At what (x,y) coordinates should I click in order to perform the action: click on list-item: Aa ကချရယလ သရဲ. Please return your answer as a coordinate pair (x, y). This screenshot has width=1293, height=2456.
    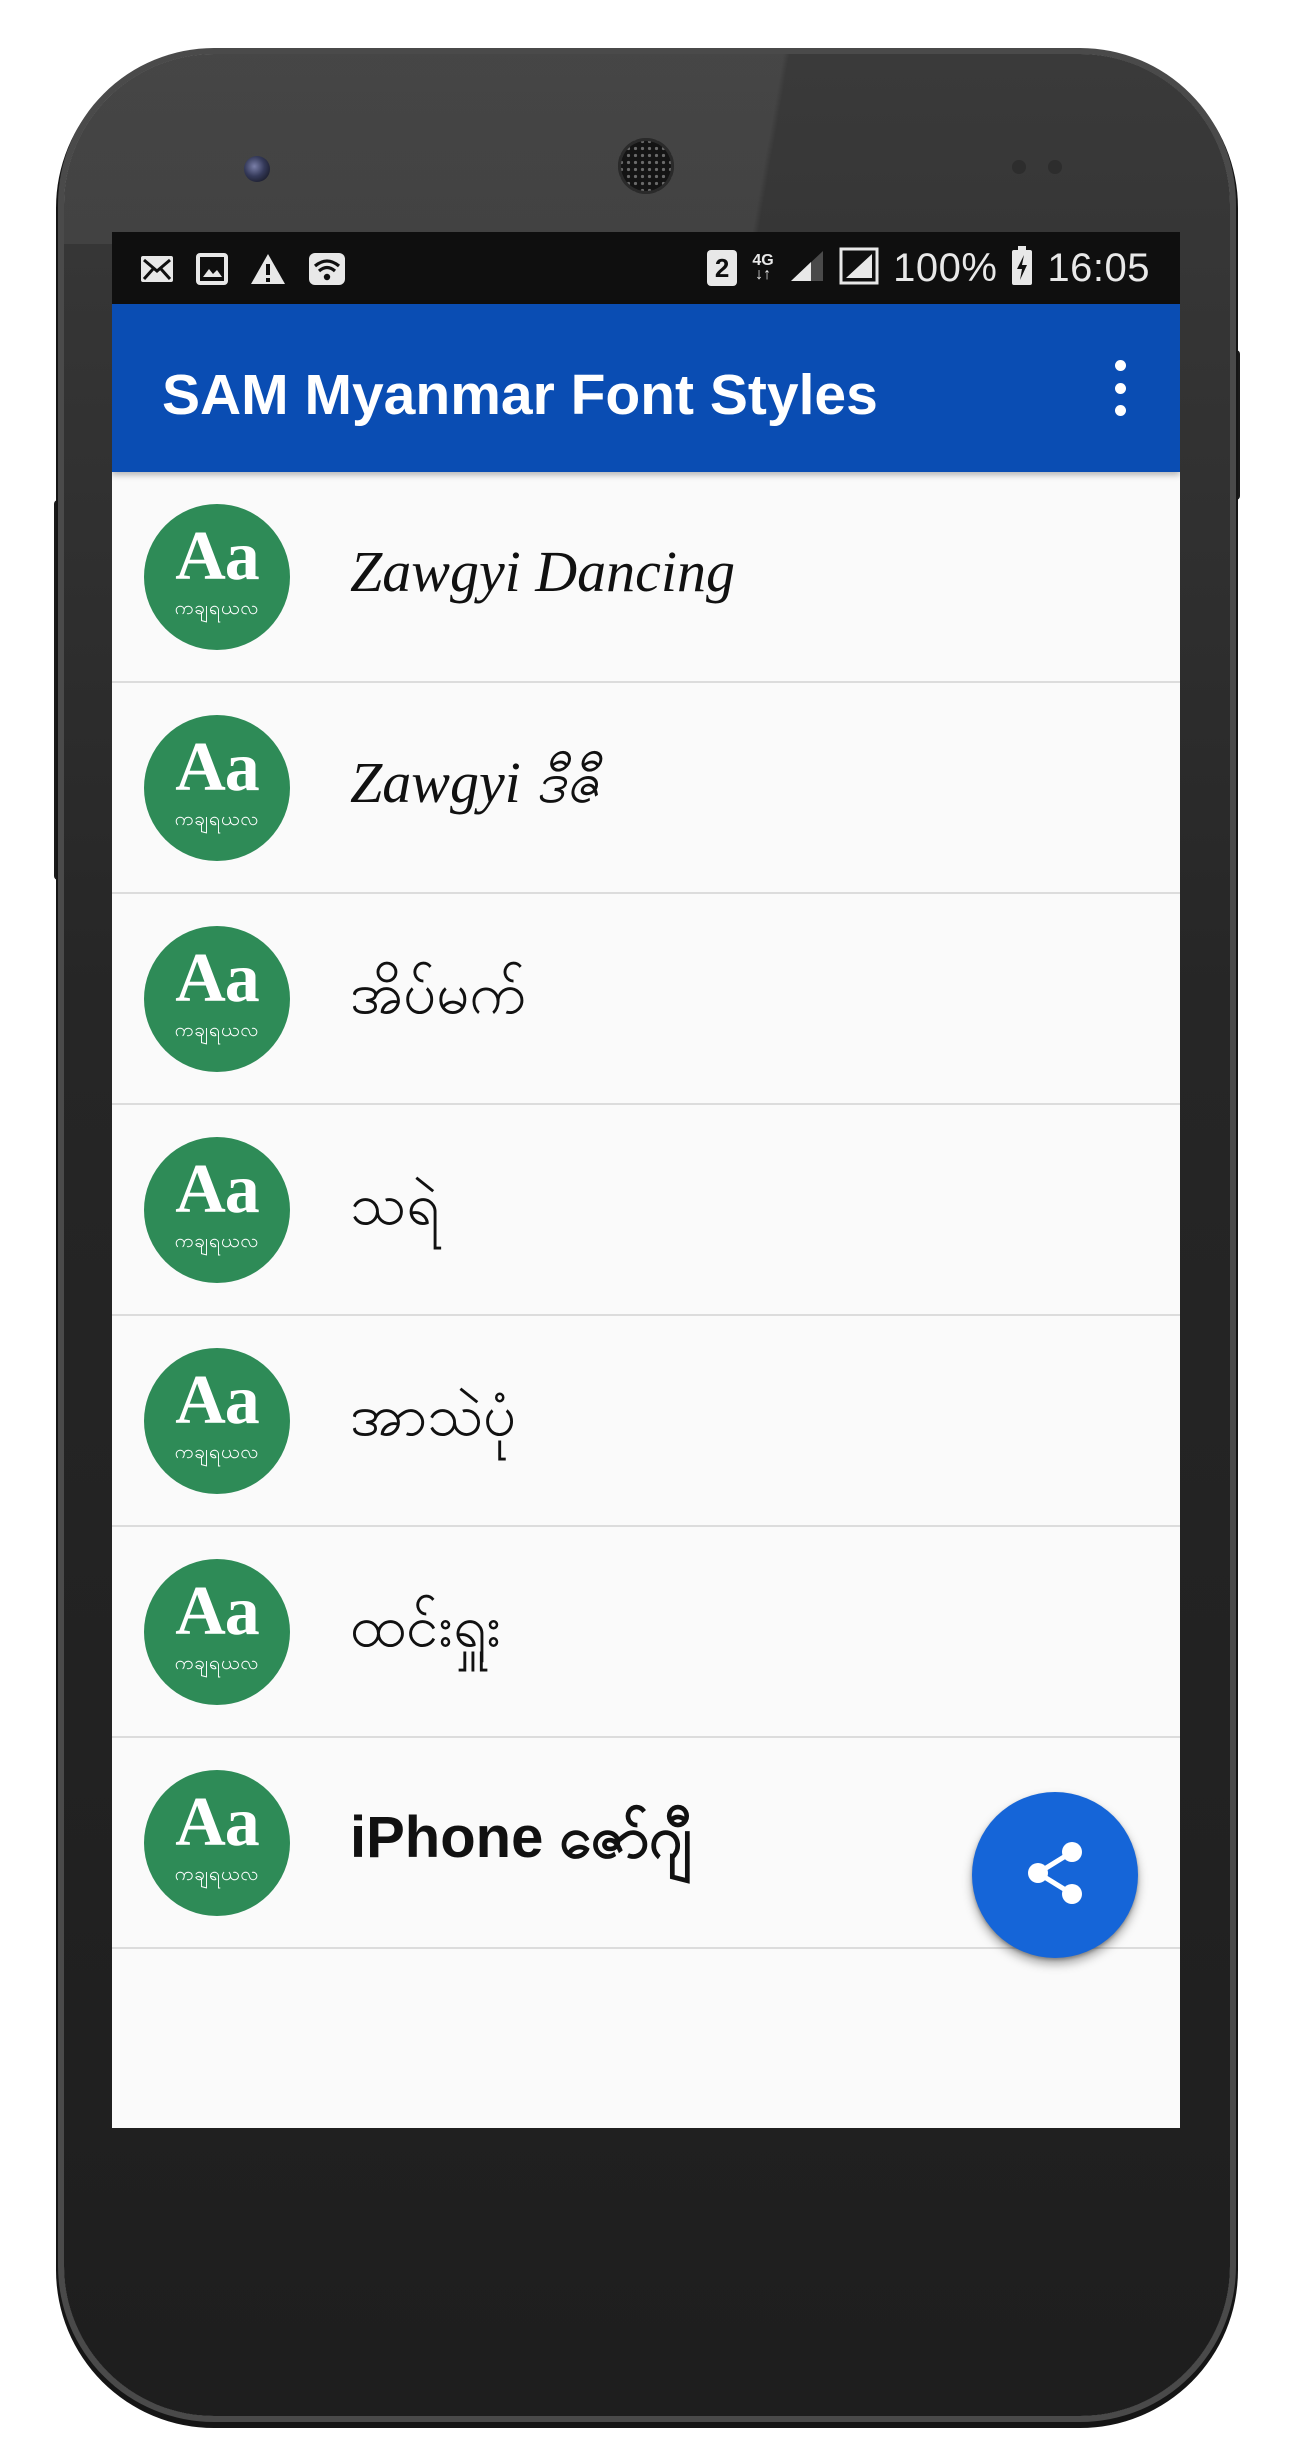
    Looking at the image, I should click on (646, 1210).